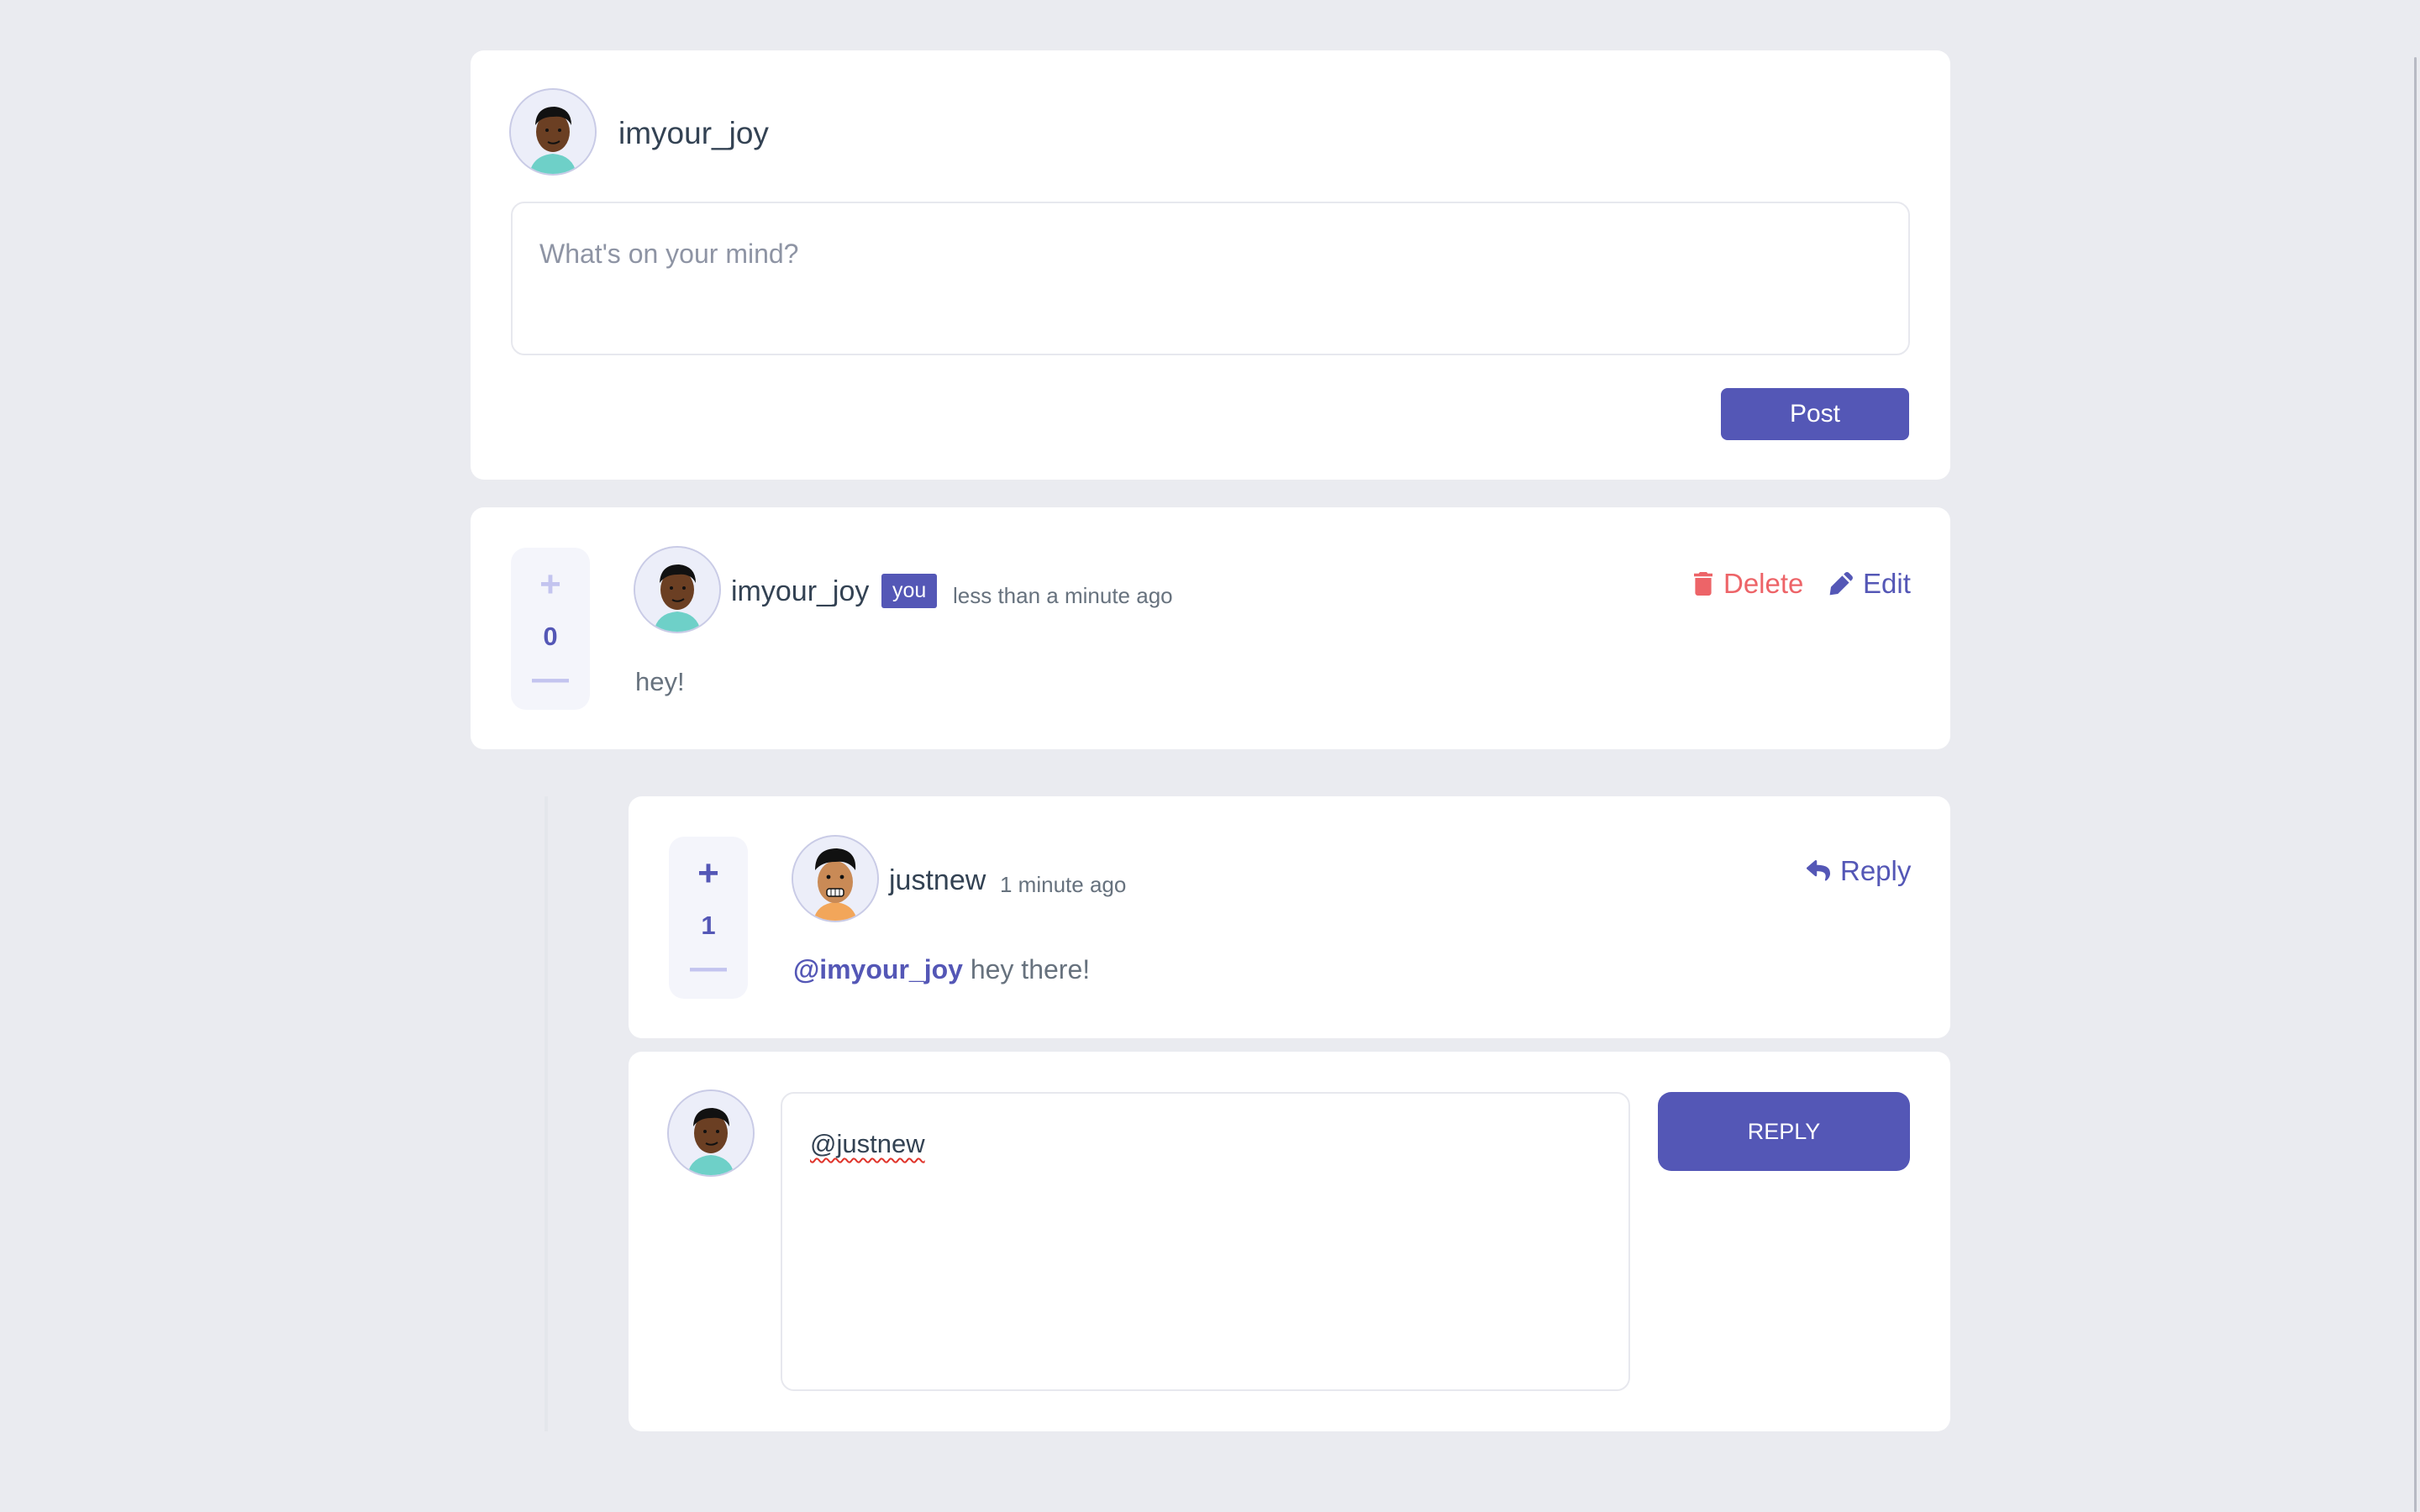  I want to click on reply-button: Reply, so click(1859, 871).